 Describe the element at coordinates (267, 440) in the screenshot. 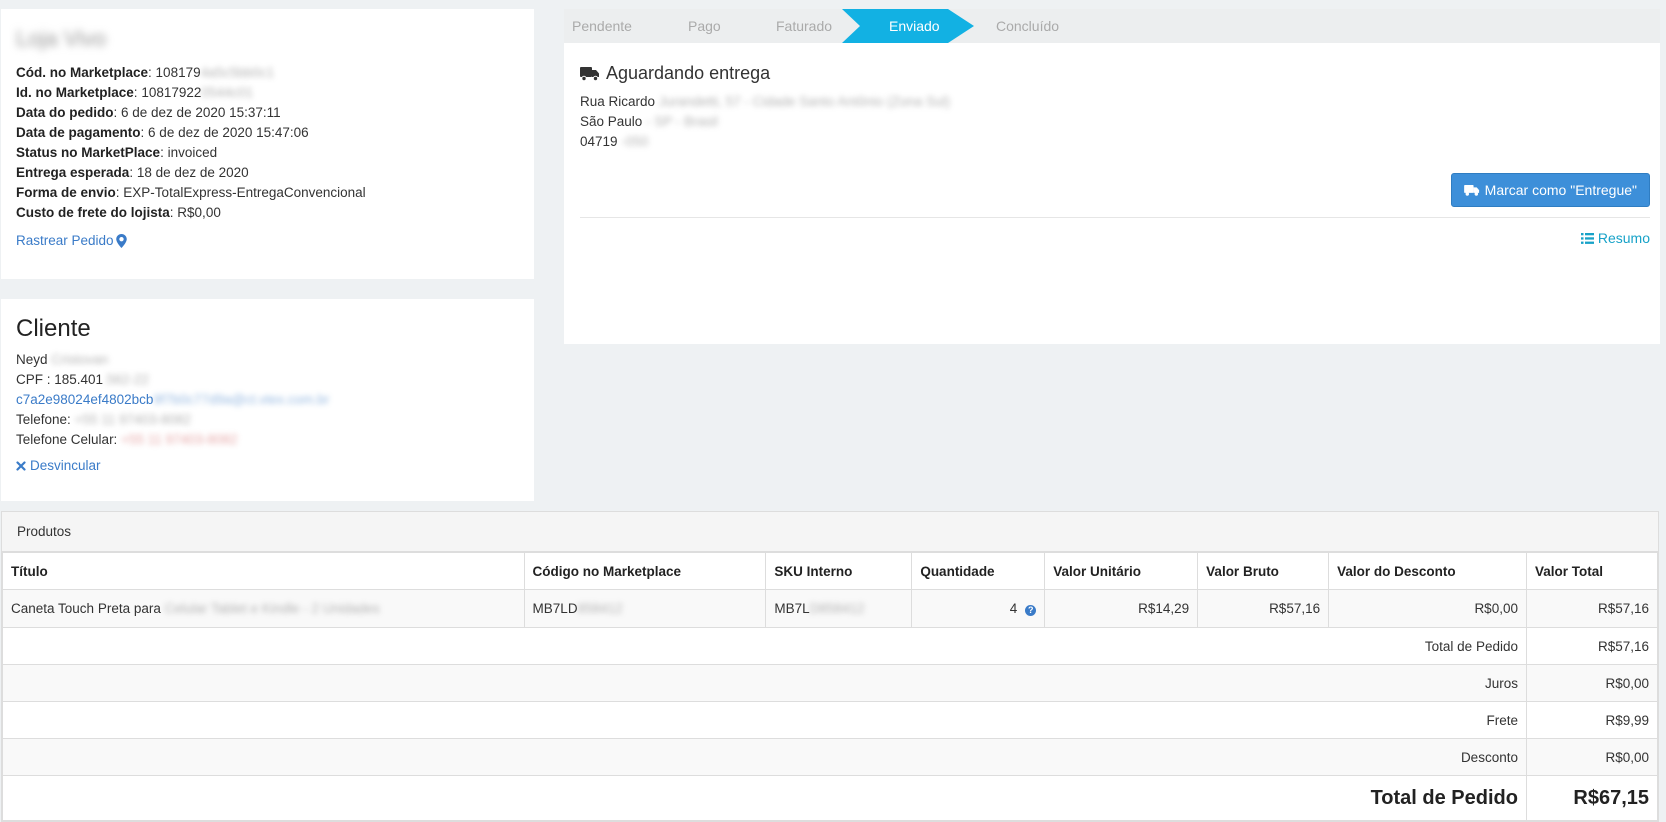

I see `client-mobile: Telefone Celular: +55 11 97403-8082` at that location.